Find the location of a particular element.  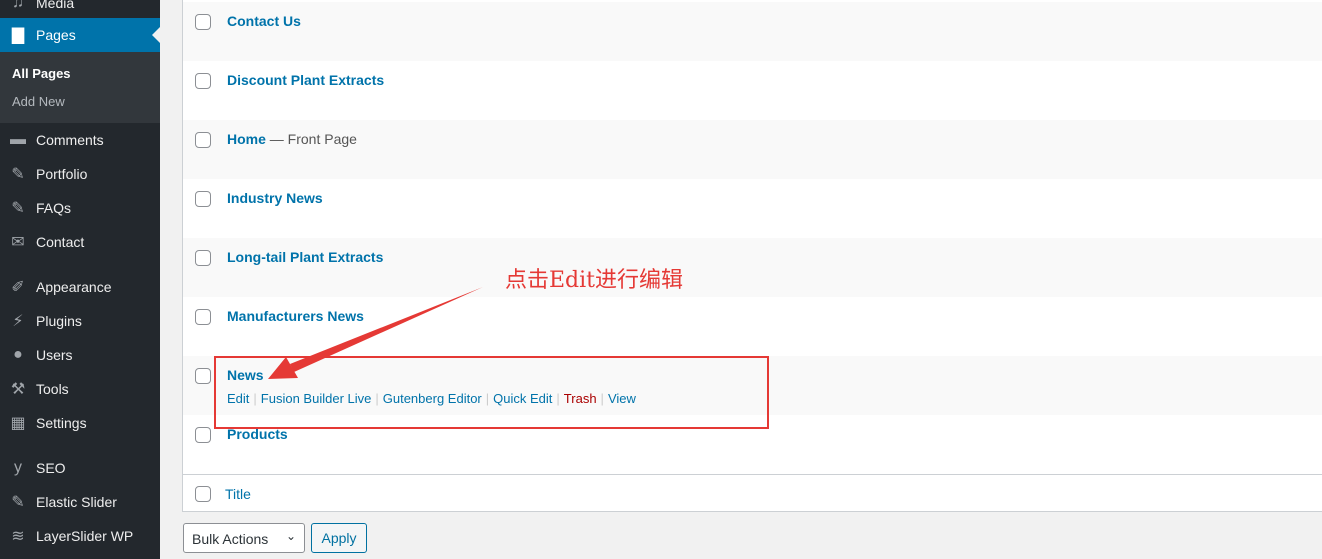

annotation-arrow is located at coordinates (375, 333).